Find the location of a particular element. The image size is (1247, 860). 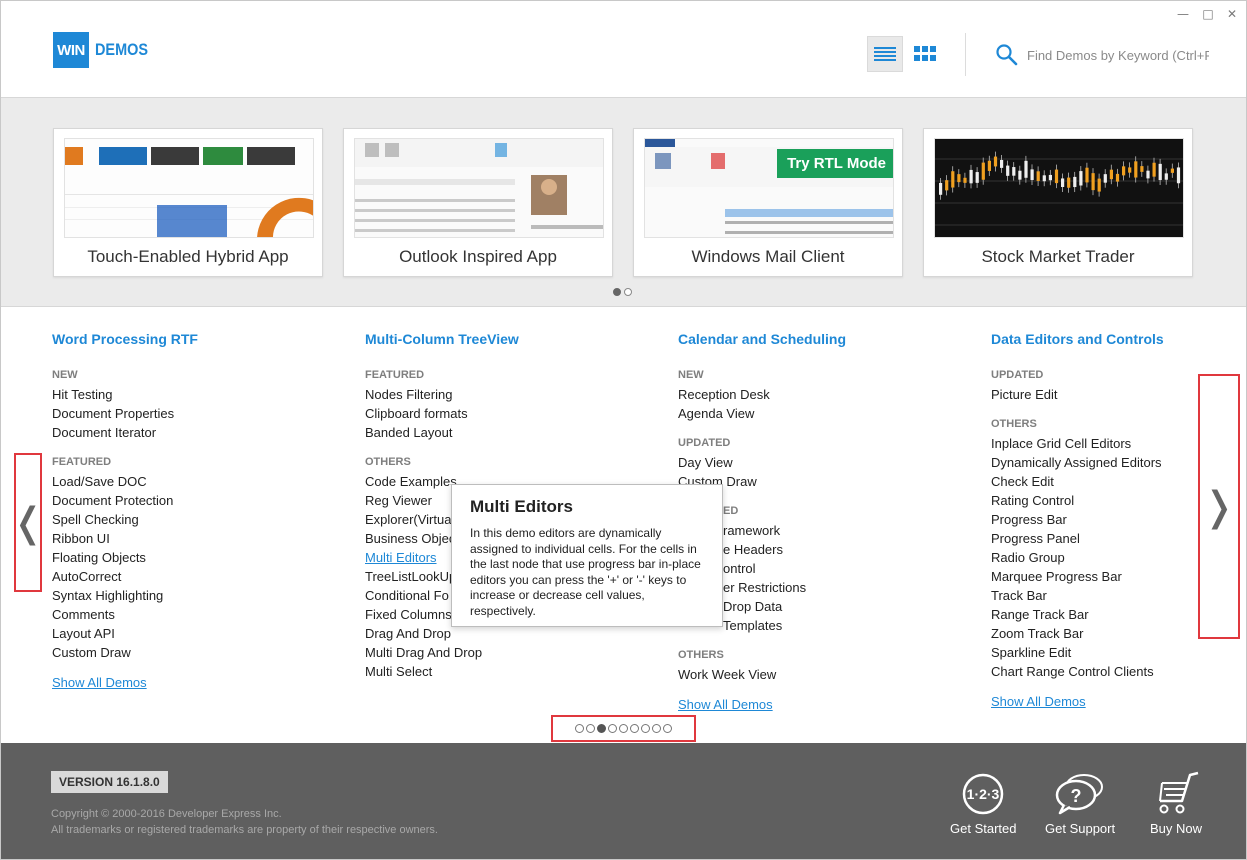

category-title: Calendar and Scheduling is located at coordinates (808, 339).